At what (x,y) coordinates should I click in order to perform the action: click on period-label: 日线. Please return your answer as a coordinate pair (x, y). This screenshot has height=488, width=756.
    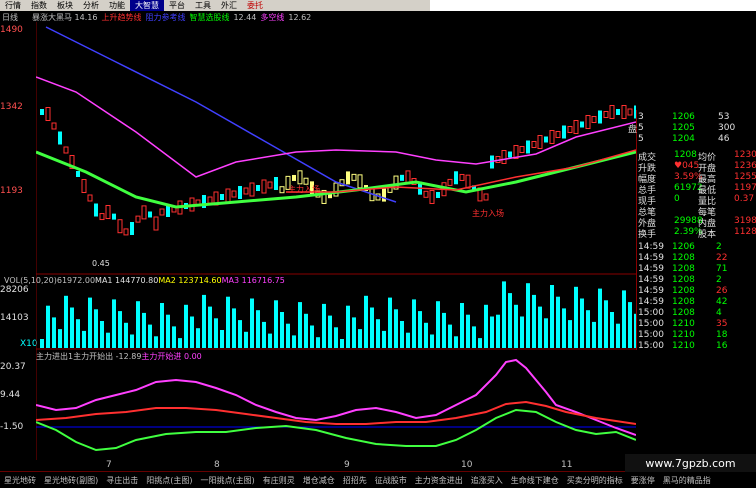
    Looking at the image, I should click on (10, 17).